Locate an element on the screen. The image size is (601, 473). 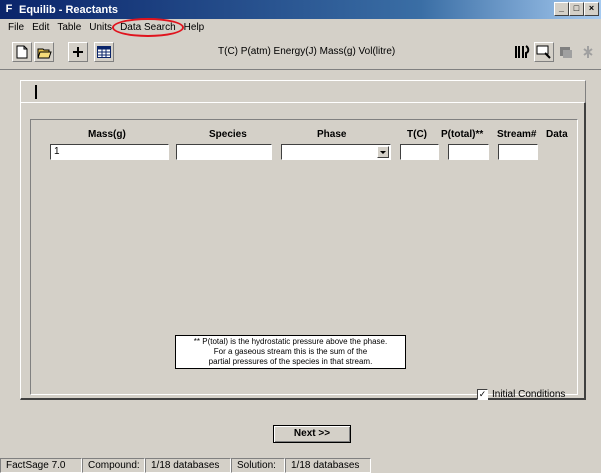
maximize-button: □ is located at coordinates (576, 9).